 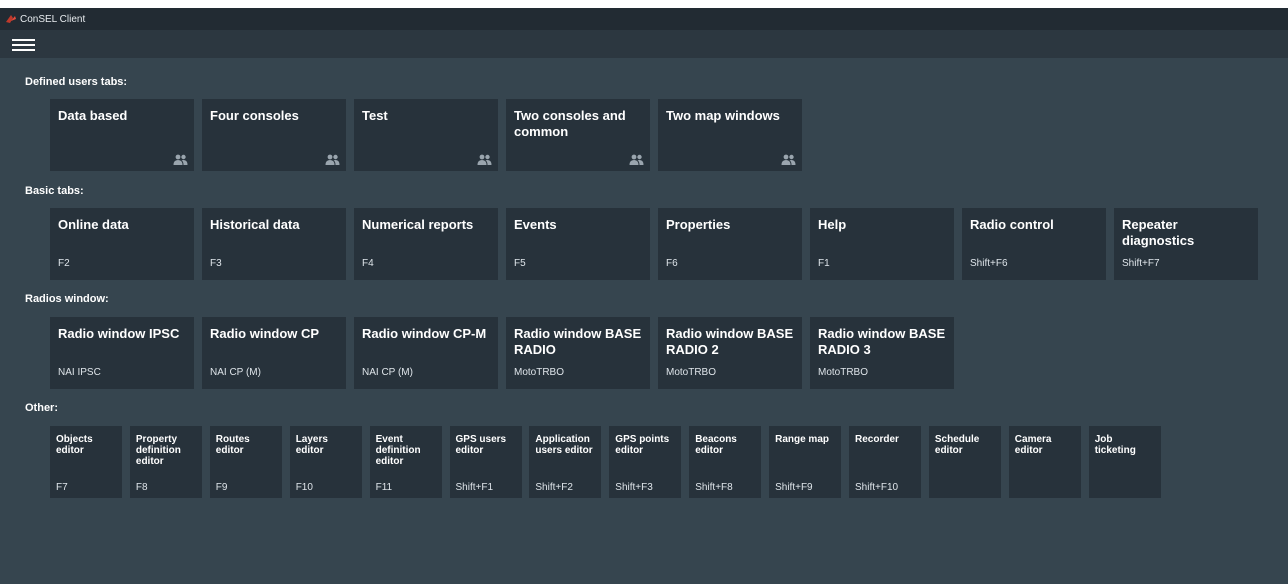 What do you see at coordinates (368, 263) in the screenshot?
I see `tile-shortcut: F4` at bounding box center [368, 263].